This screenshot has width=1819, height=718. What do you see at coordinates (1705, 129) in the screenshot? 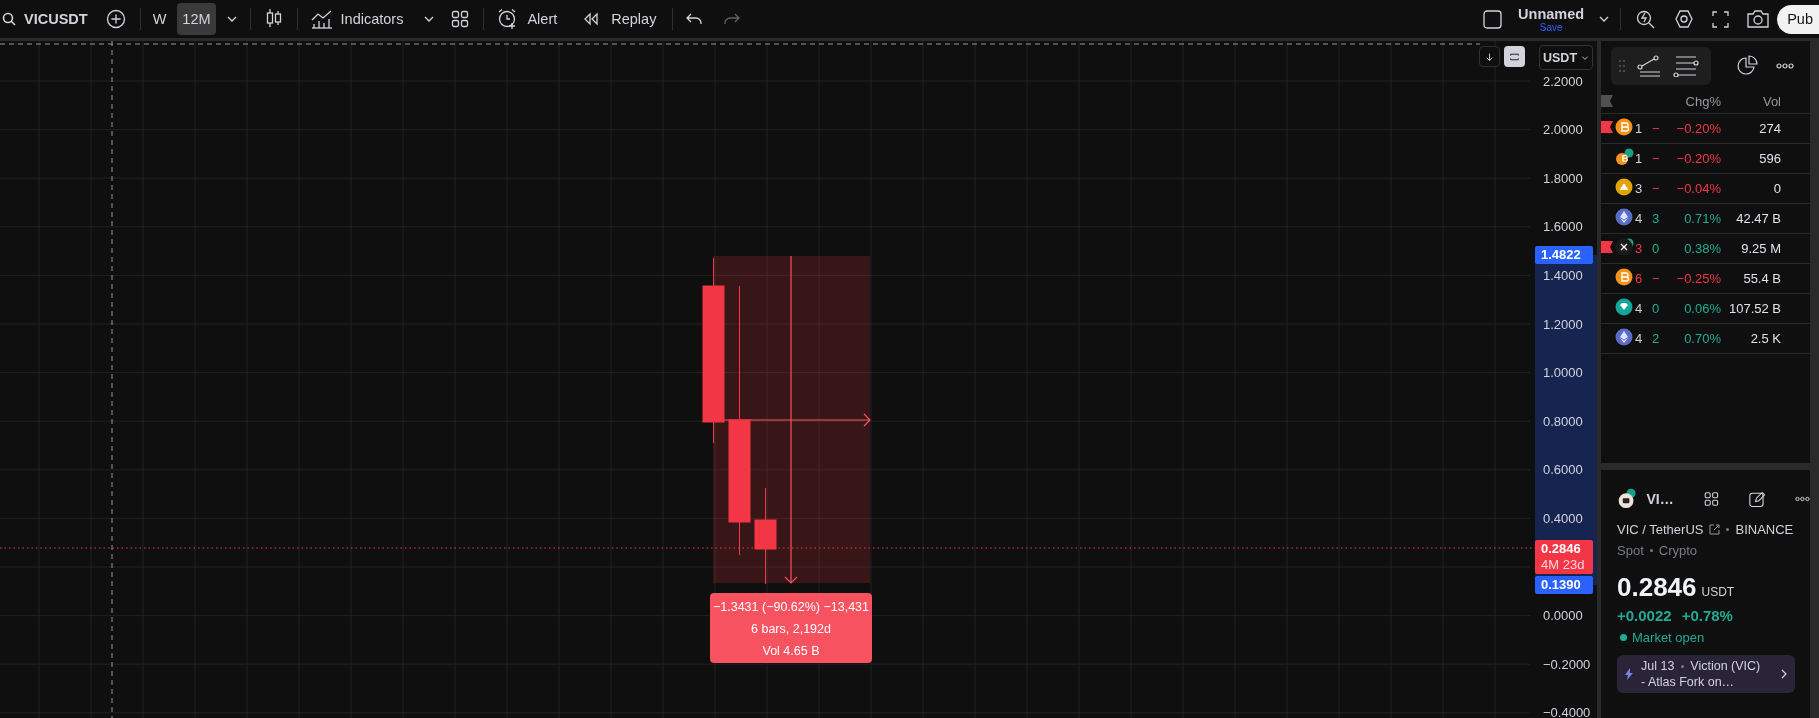
I see `watchlist-row: 1 − −0.20% 274` at bounding box center [1705, 129].